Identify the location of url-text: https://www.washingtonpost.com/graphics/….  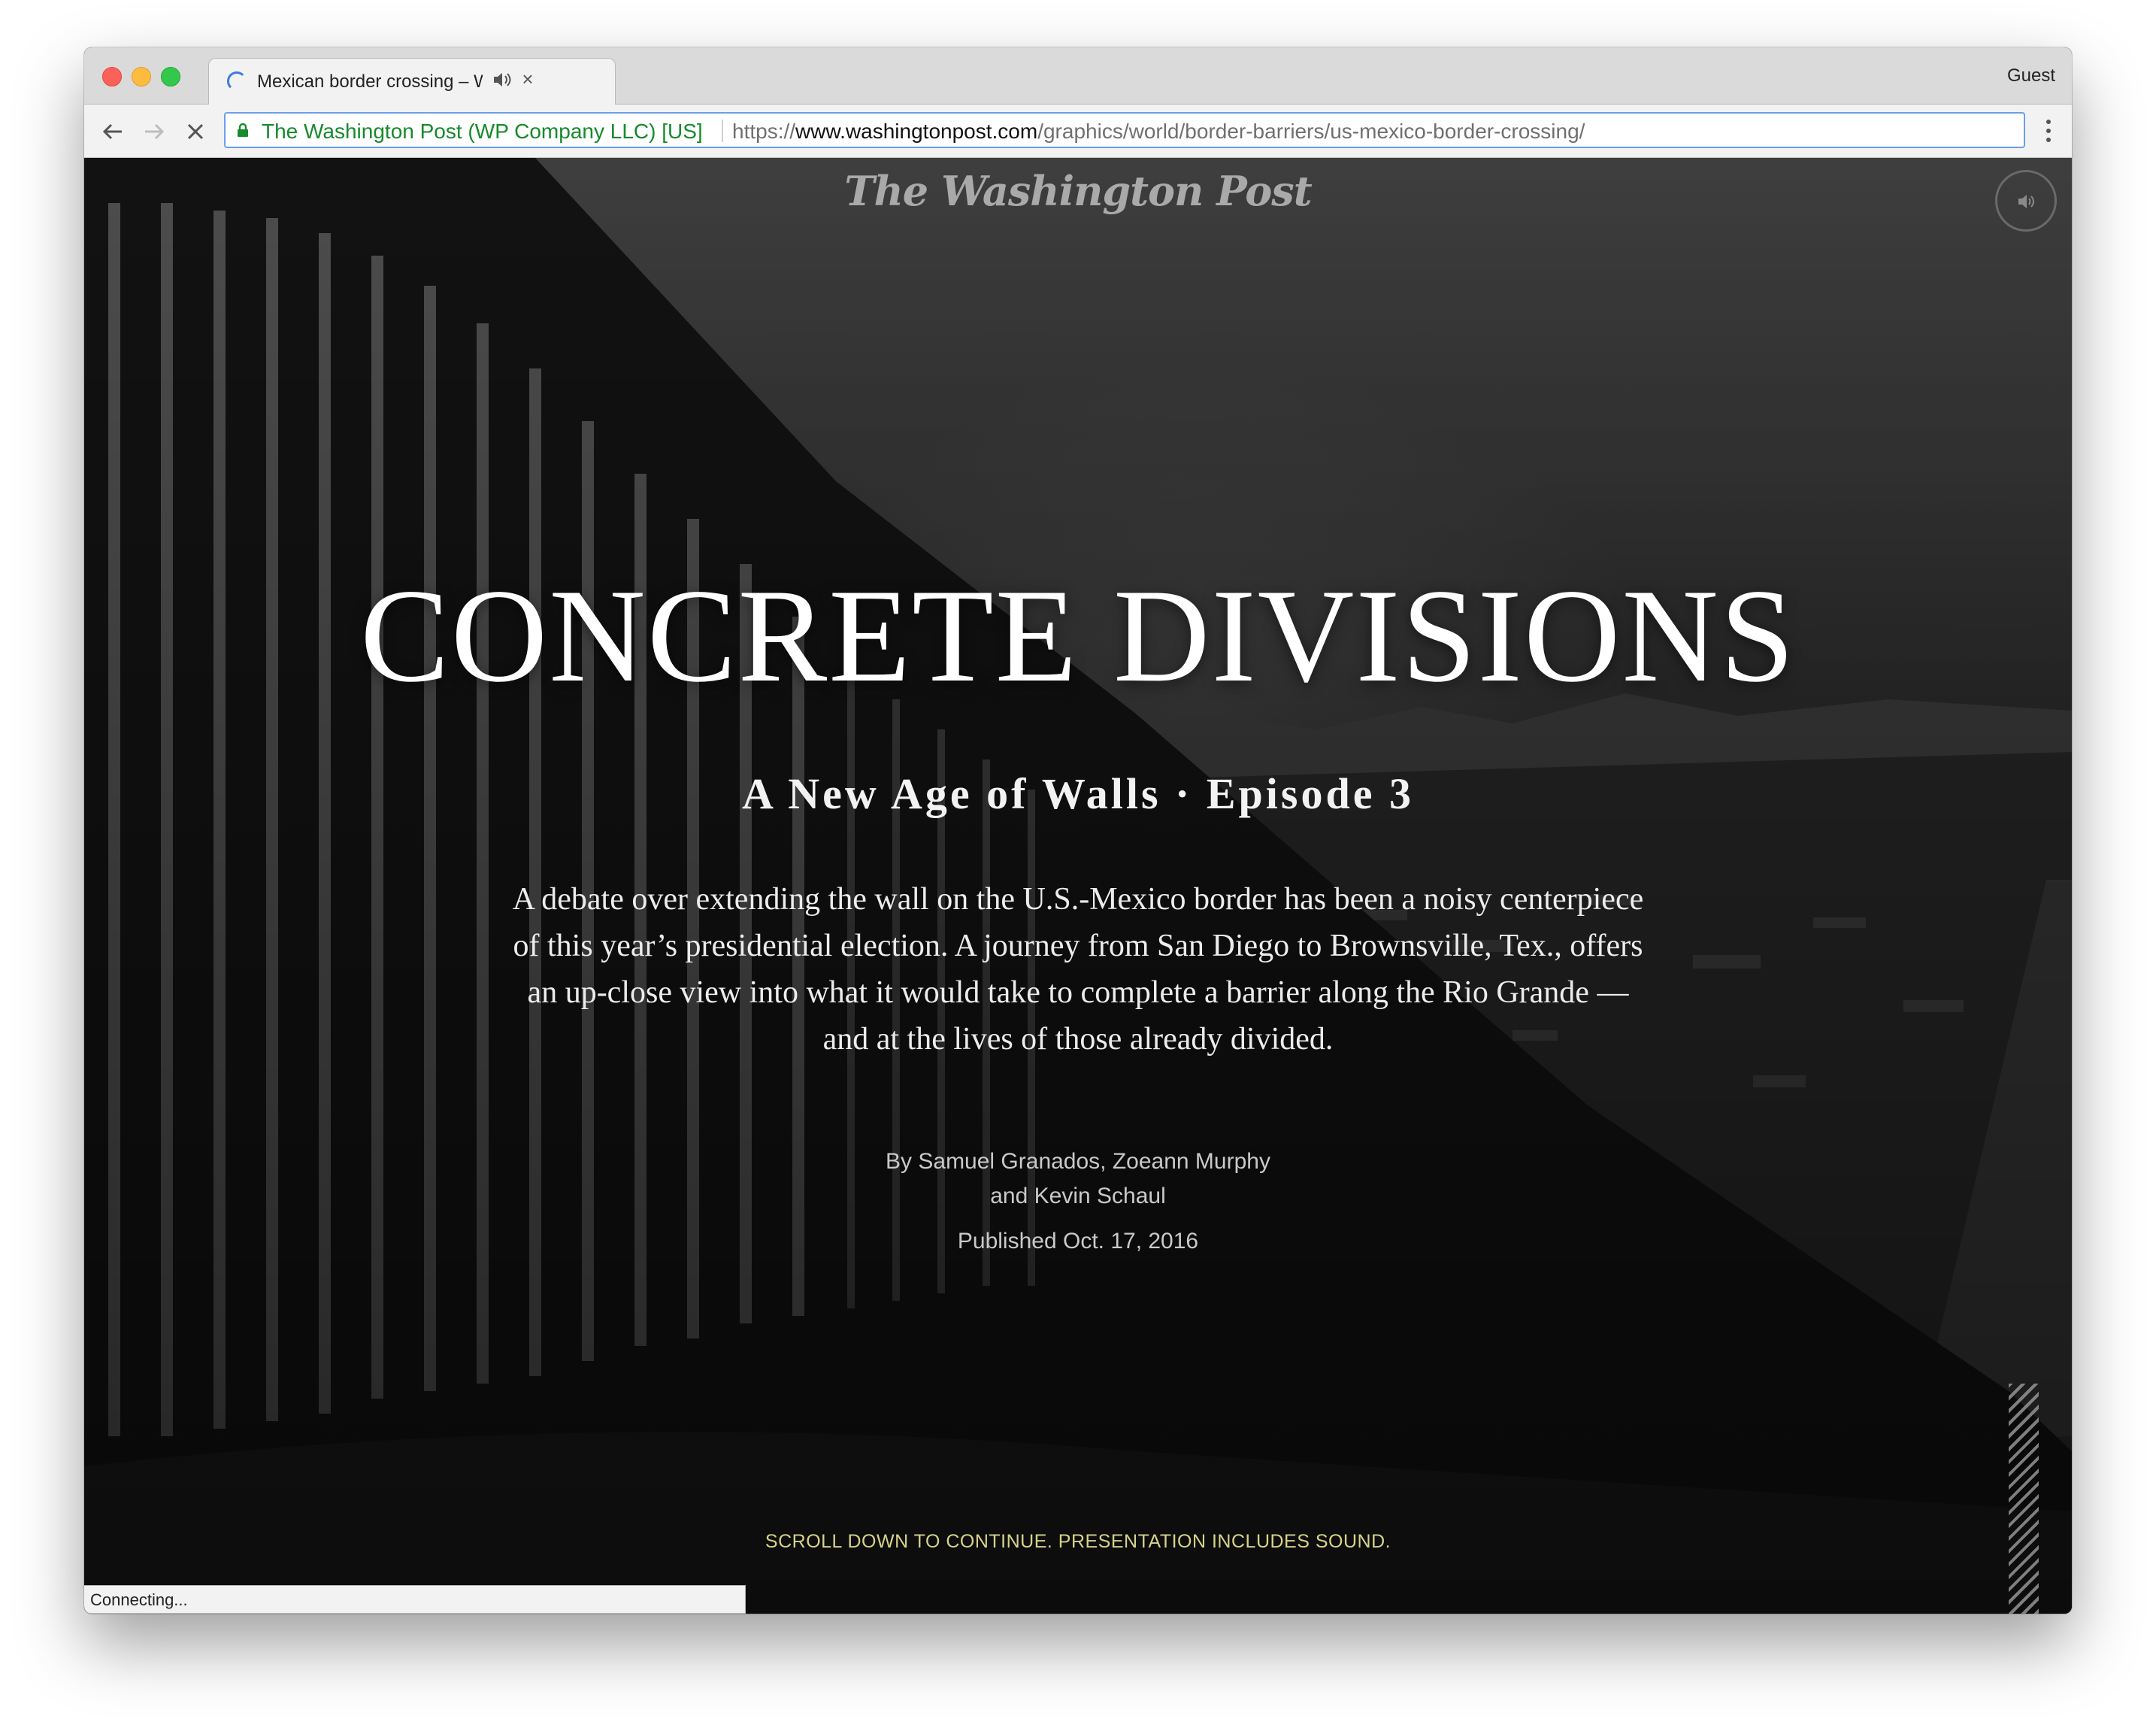
(1158, 132).